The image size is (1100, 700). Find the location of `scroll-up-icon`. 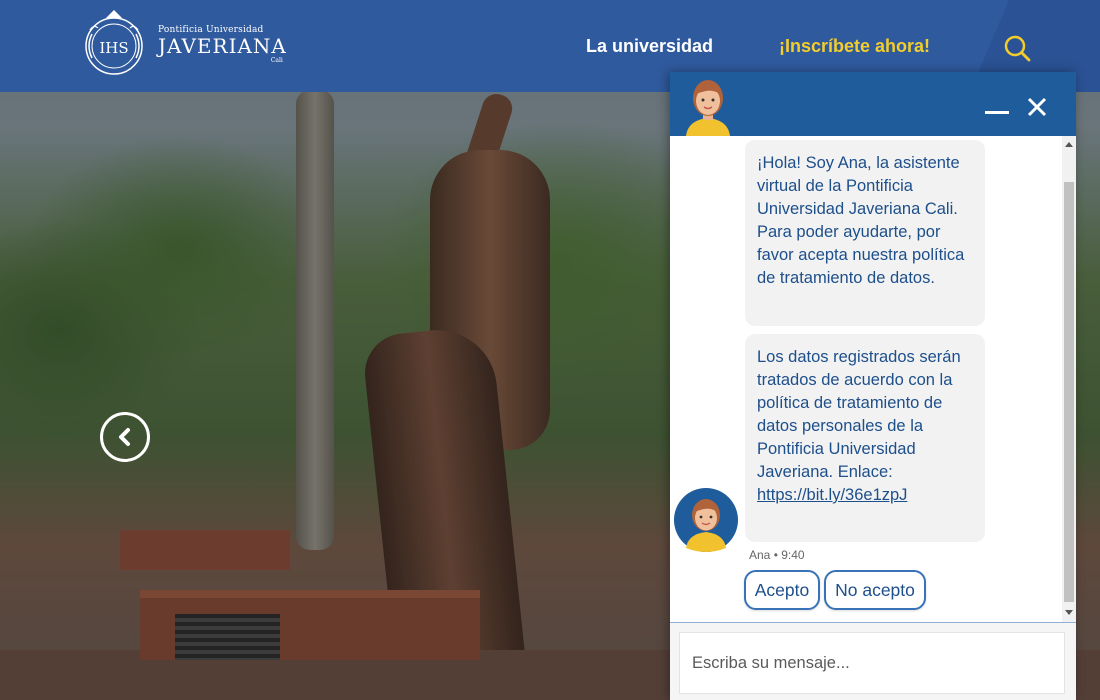

scroll-up-icon is located at coordinates (1069, 144).